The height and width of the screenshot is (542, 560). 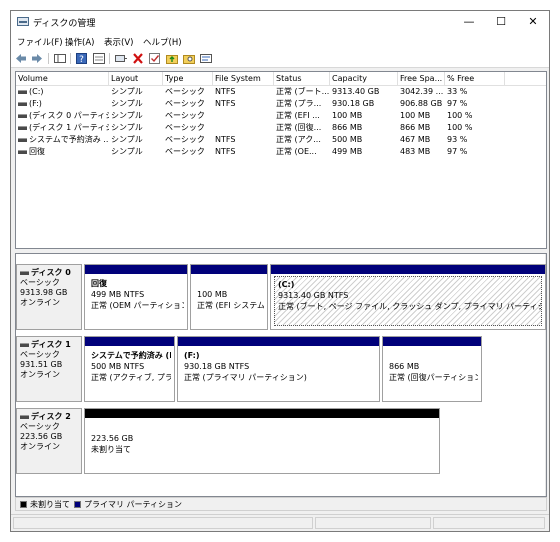 I want to click on column-header-capacity: Capacity, so click(x=364, y=78).